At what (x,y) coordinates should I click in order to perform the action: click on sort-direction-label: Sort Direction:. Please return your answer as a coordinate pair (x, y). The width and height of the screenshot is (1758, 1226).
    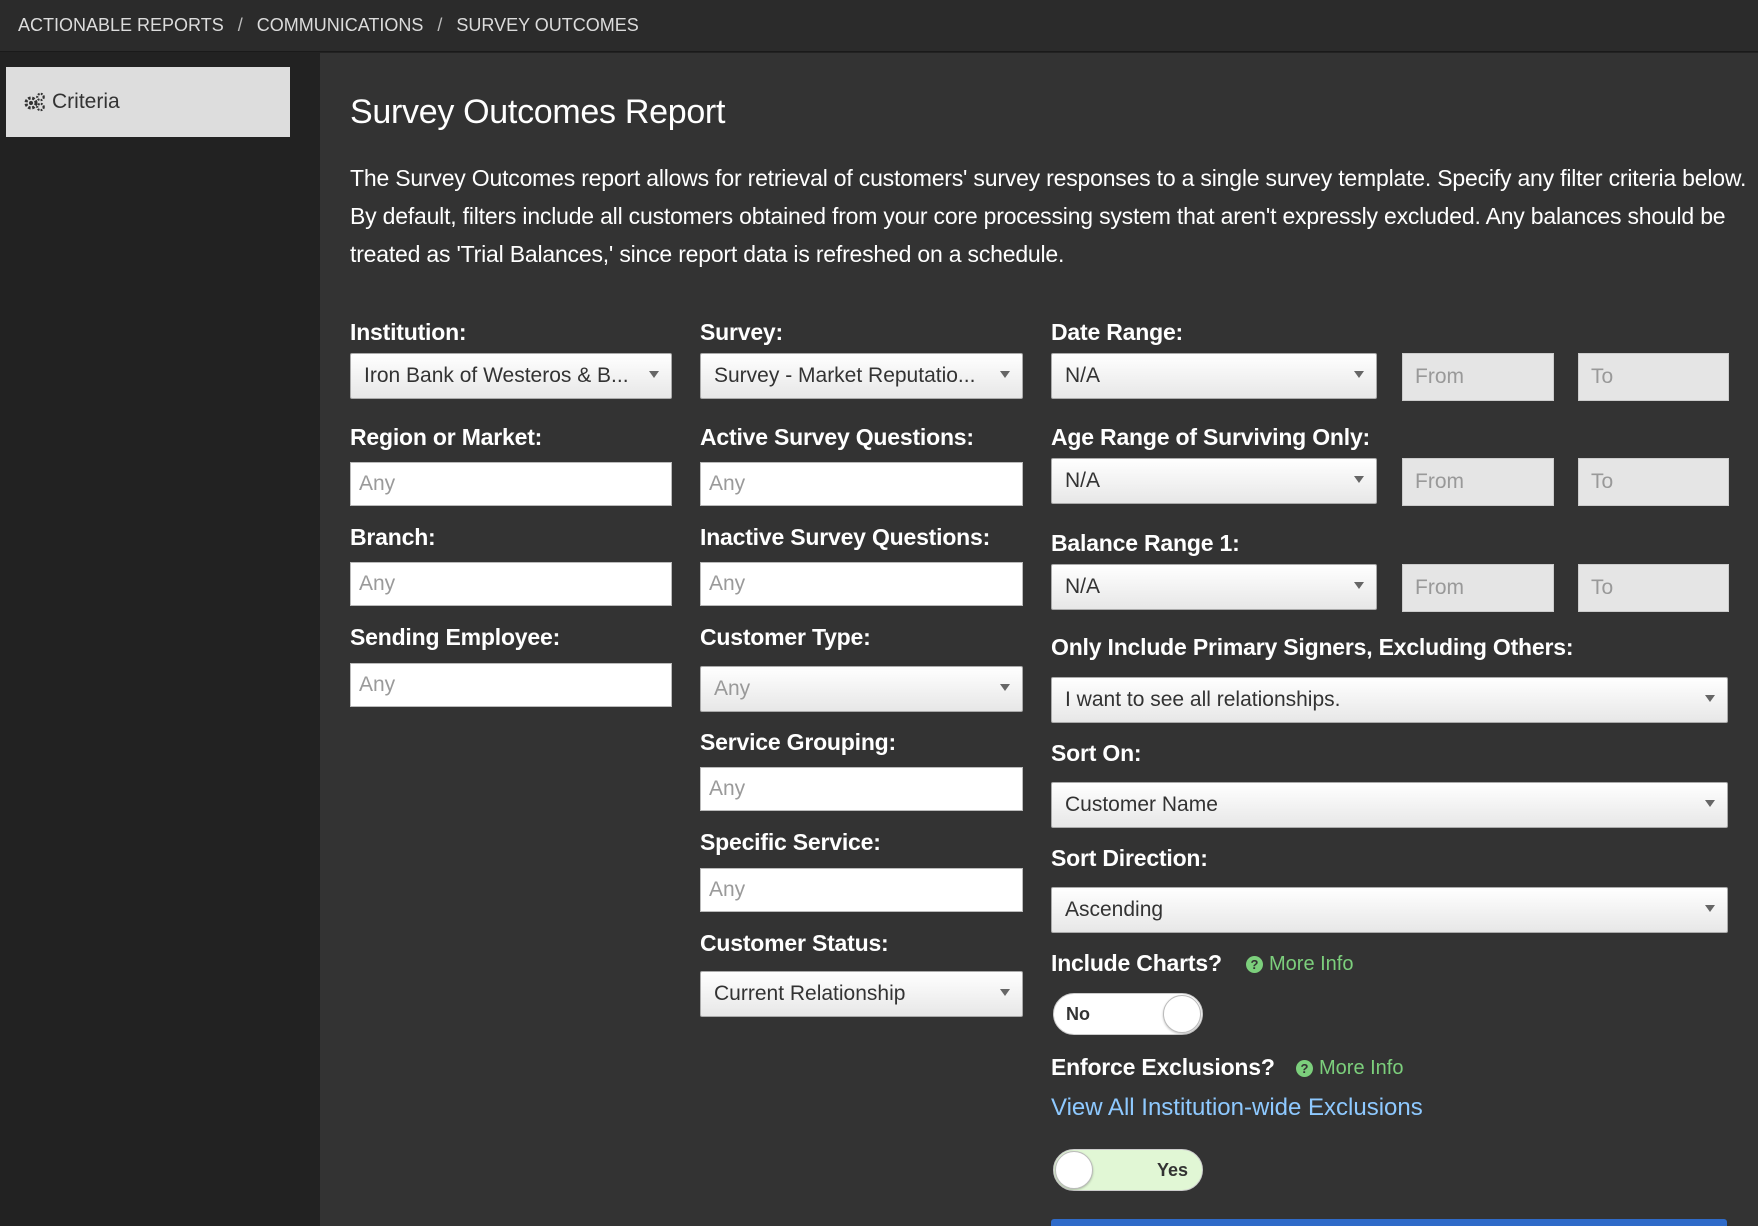
    Looking at the image, I should click on (1129, 858).